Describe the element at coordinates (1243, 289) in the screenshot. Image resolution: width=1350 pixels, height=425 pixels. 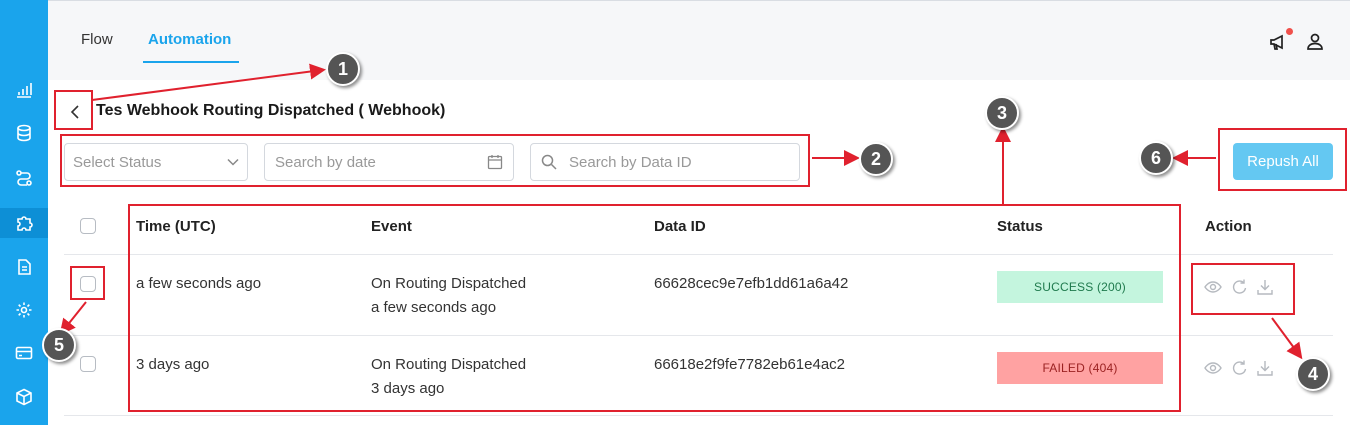
I see `annotation-box-actions` at that location.